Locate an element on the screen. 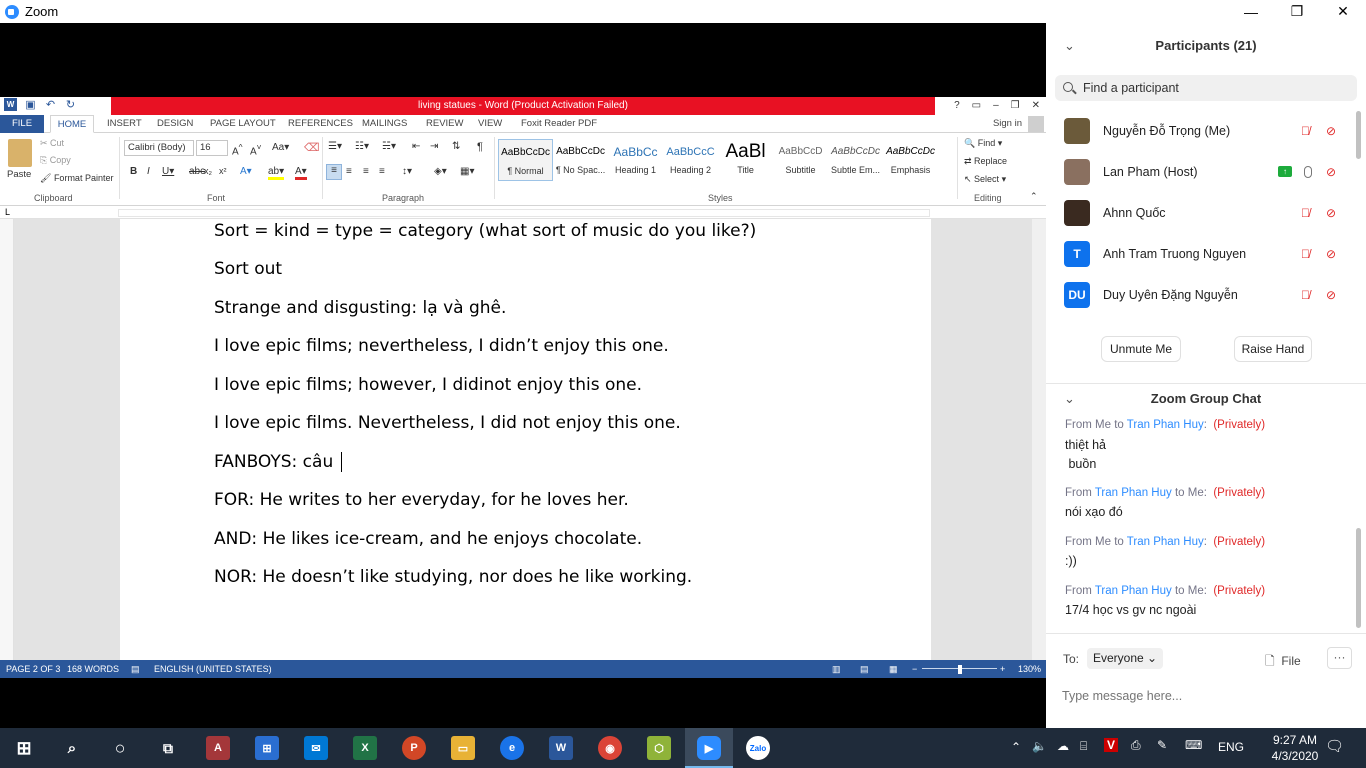 This screenshot has height=768, width=1366. zoom-out-button: − is located at coordinates (914, 669).